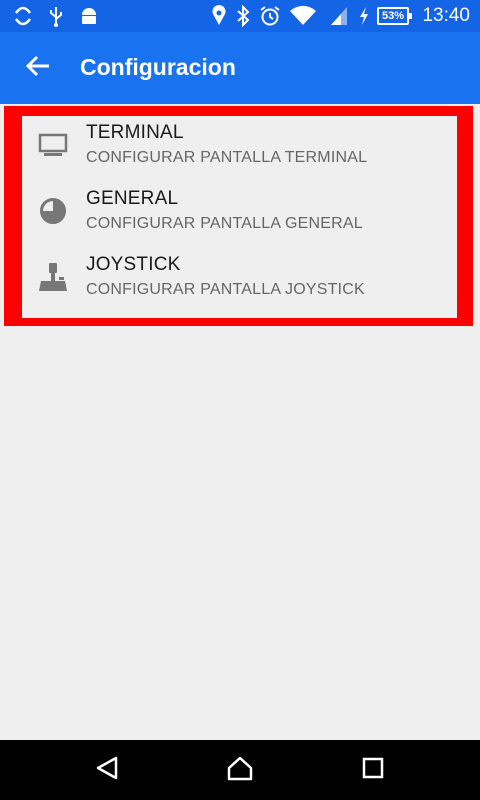  I want to click on alarm-icon, so click(270, 16).